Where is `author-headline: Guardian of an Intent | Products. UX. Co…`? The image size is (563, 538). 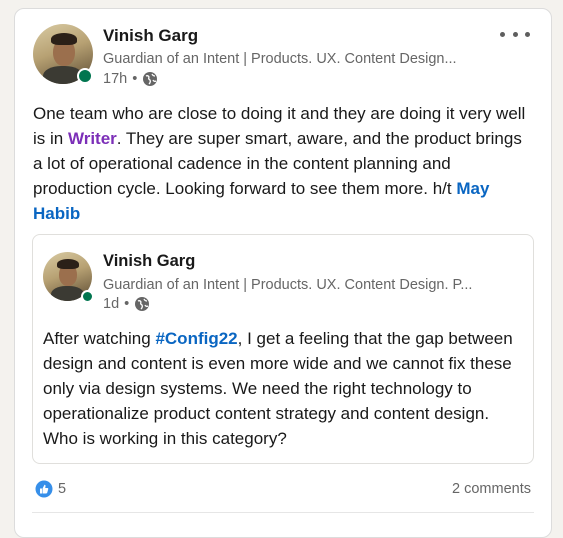
author-headline: Guardian of an Intent | Products. UX. Co… is located at coordinates (280, 59).